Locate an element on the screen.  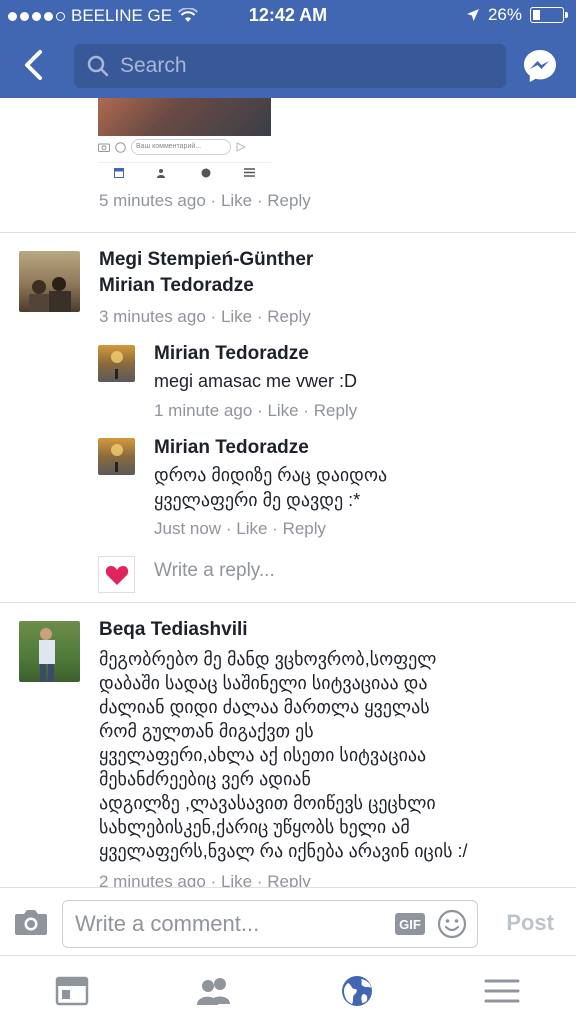
nav-bar: Search is located at coordinates (288, 66).